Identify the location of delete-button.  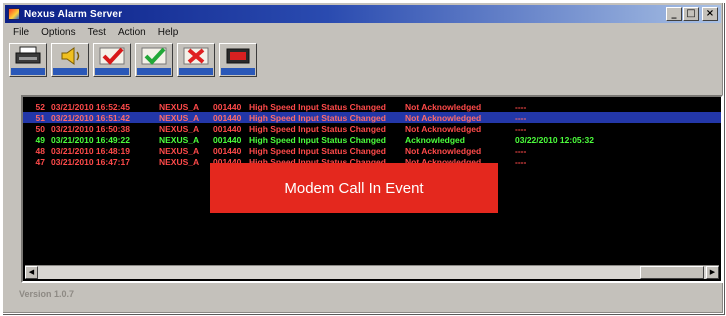
(196, 60).